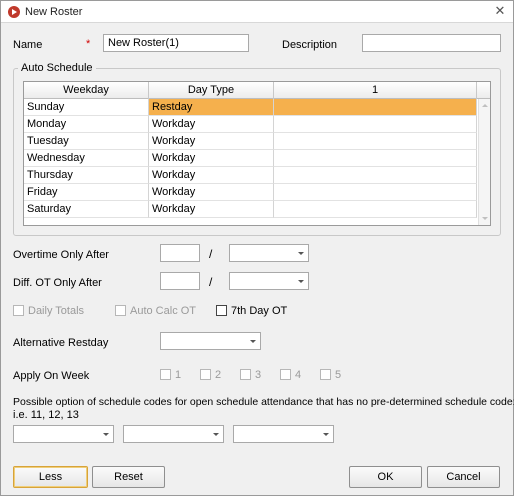  I want to click on grid-scrollbar, so click(484, 162).